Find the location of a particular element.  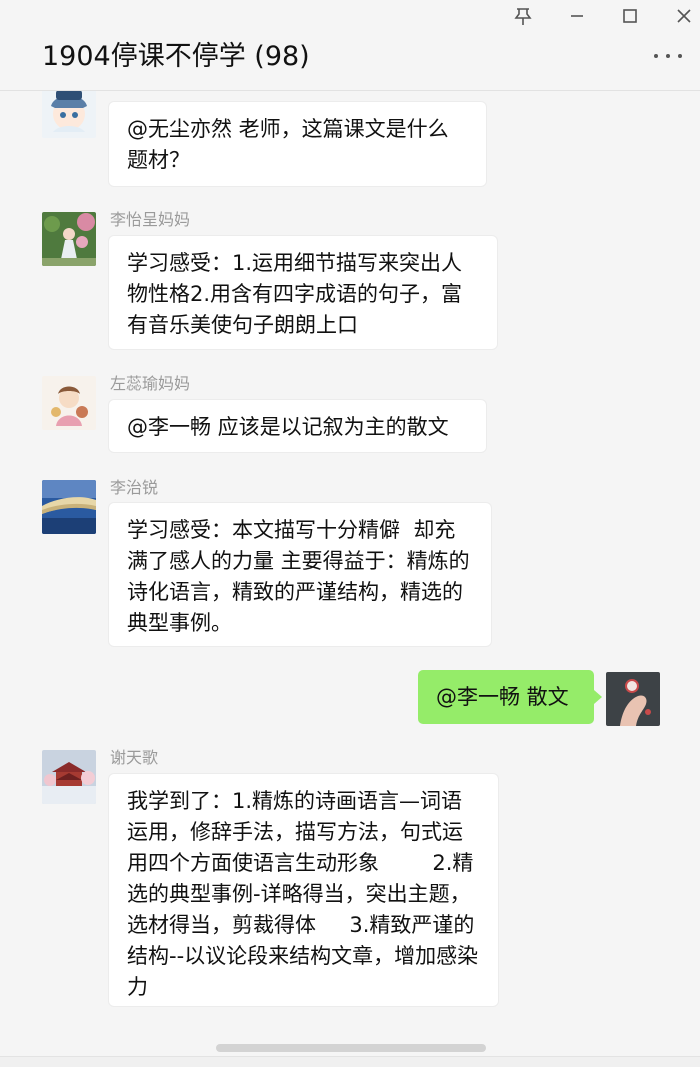

sender-name: 李怡呈妈妈 is located at coordinates (150, 219).